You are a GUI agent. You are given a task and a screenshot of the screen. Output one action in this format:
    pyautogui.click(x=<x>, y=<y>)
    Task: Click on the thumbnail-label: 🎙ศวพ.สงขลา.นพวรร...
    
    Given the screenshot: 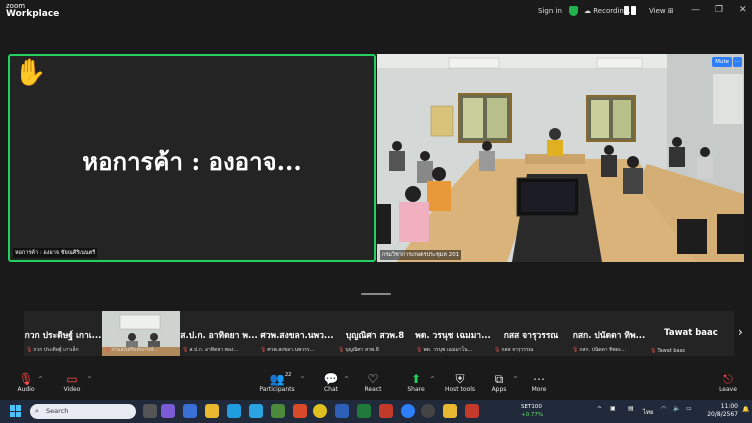 What is the action you would take?
    pyautogui.click(x=297, y=350)
    